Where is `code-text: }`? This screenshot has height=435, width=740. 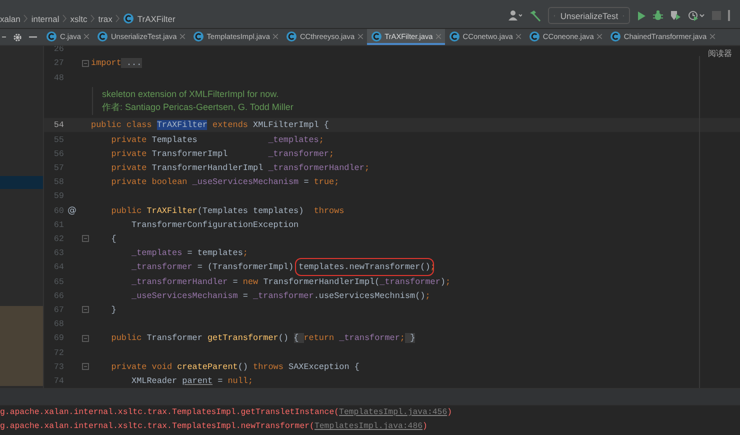 code-text: } is located at coordinates (113, 309).